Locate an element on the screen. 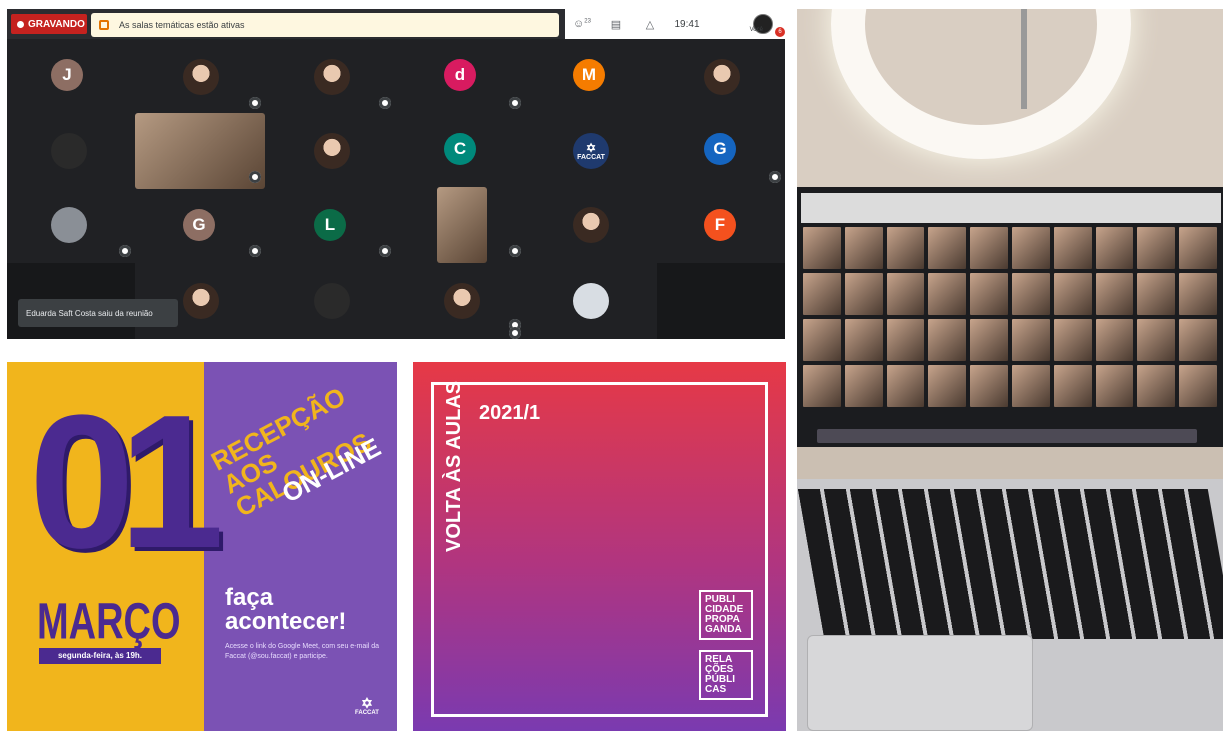 Image resolution: width=1223 pixels, height=731 pixels. participant-initial: C is located at coordinates (460, 148).